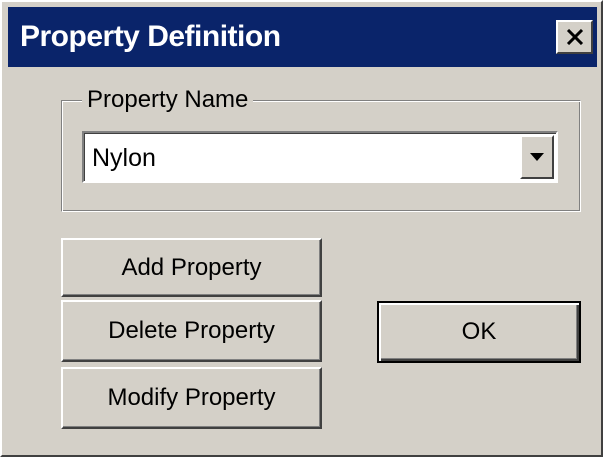  I want to click on property-name-combobox: Nylon, so click(320, 157).